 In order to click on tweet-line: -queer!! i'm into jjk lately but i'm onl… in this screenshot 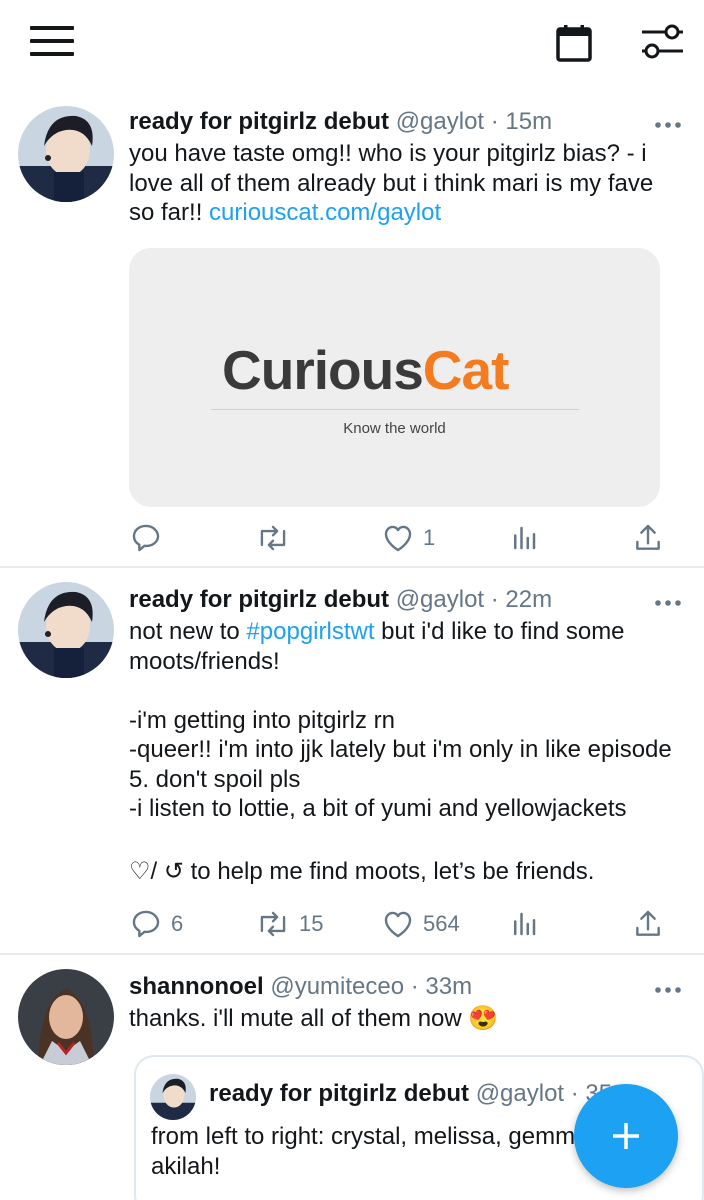, I will do `click(400, 764)`.